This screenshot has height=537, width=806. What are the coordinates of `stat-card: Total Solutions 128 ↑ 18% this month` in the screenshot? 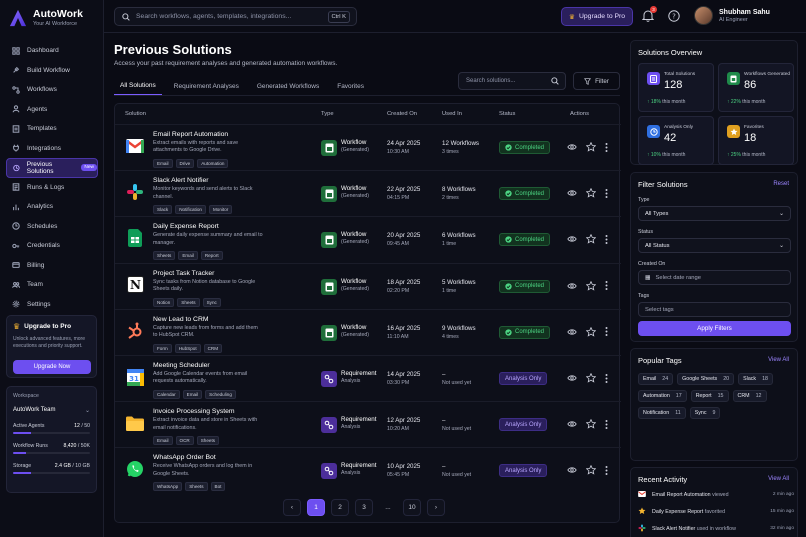 It's located at (676, 87).